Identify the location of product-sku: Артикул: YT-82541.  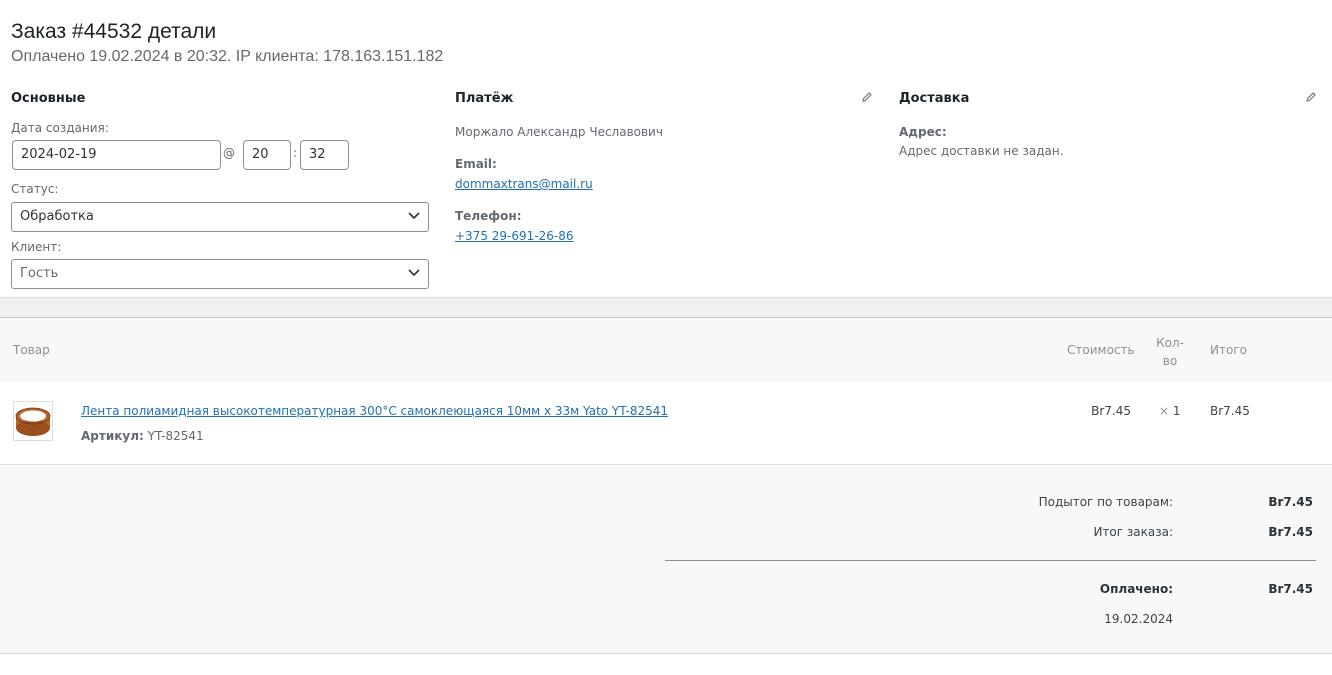
(142, 436).